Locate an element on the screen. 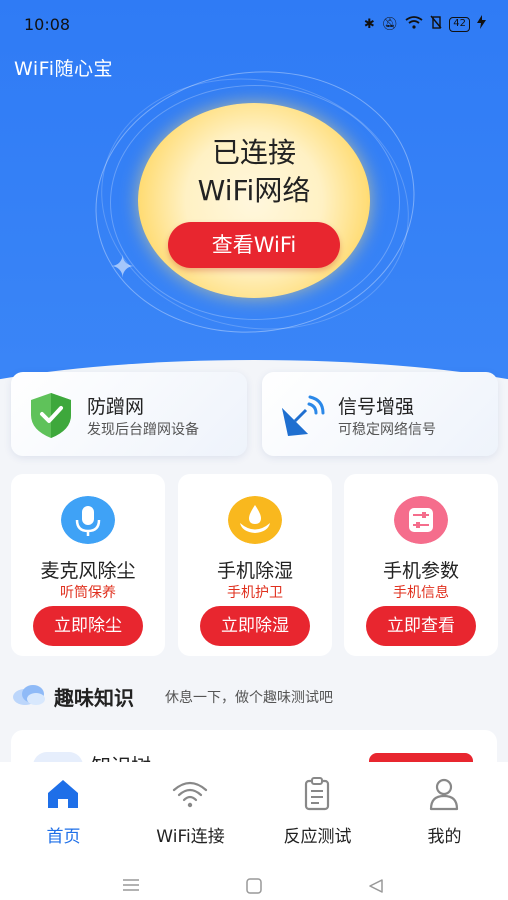 The width and height of the screenshot is (508, 900). tool-card-mic-clean: 麦克风除尘 听筒保养 立即除尘 is located at coordinates (88, 565).